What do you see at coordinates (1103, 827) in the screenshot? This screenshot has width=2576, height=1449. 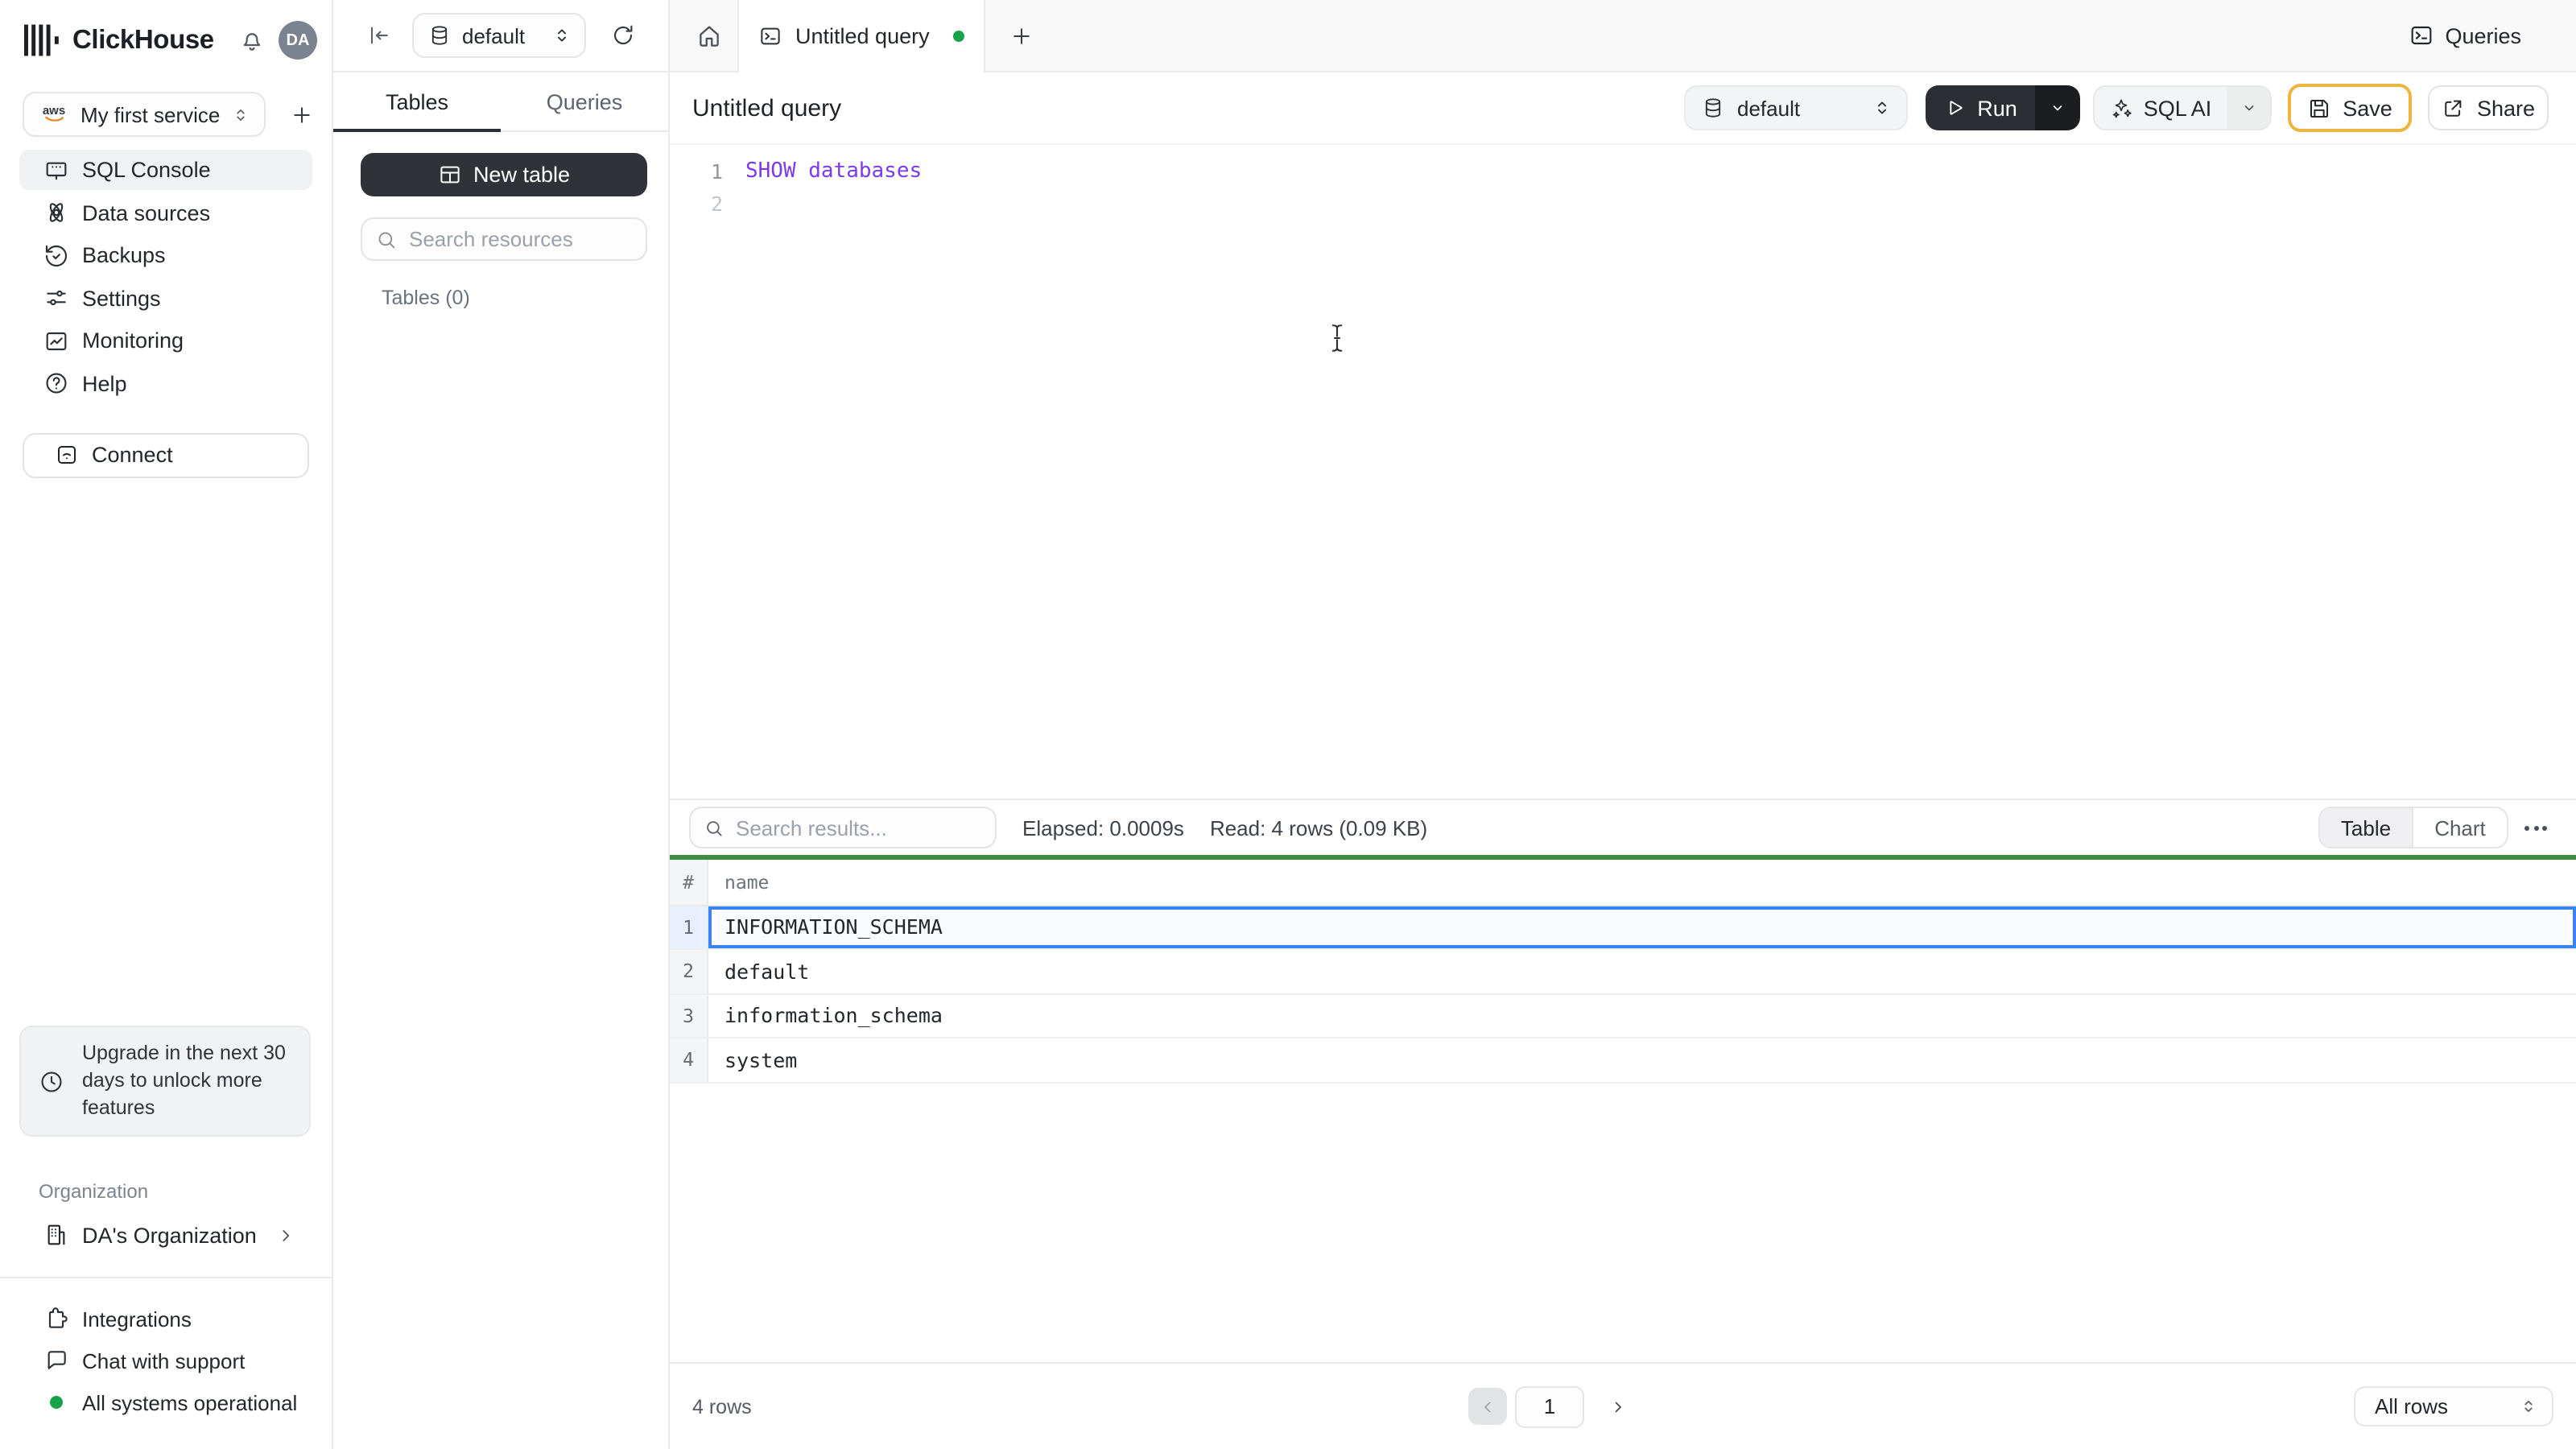 I see `elapsed-stat: Elapsed: 0.0009s` at bounding box center [1103, 827].